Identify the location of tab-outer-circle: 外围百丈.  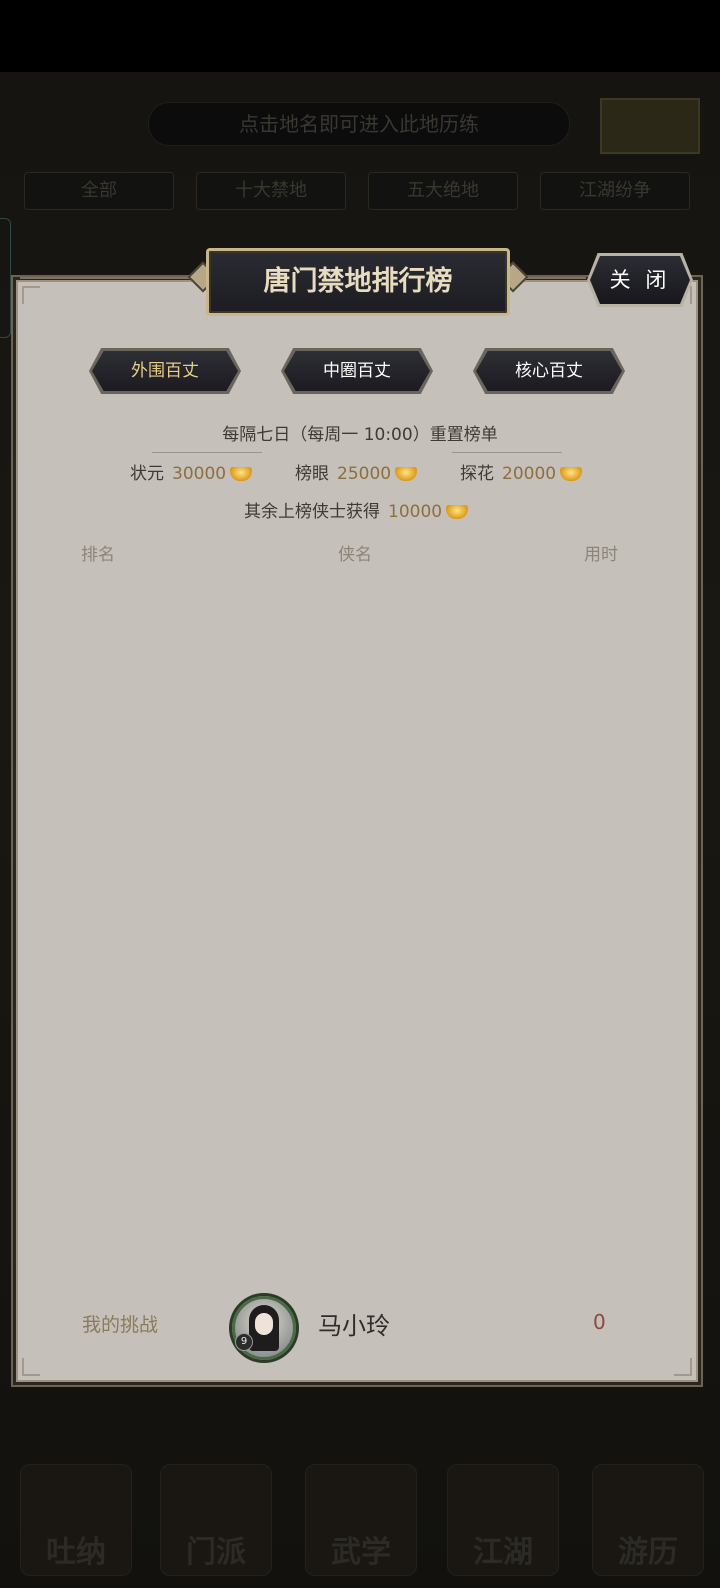
(165, 371).